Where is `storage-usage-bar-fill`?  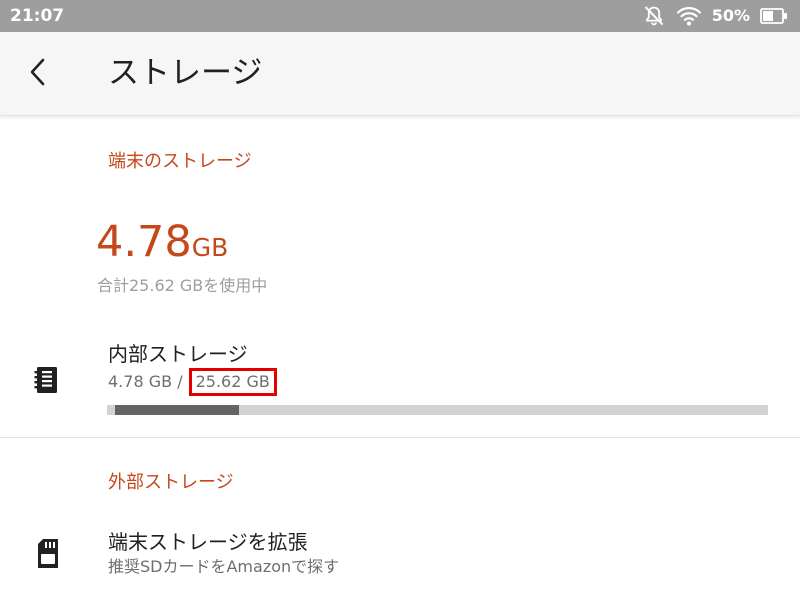 storage-usage-bar-fill is located at coordinates (177, 410).